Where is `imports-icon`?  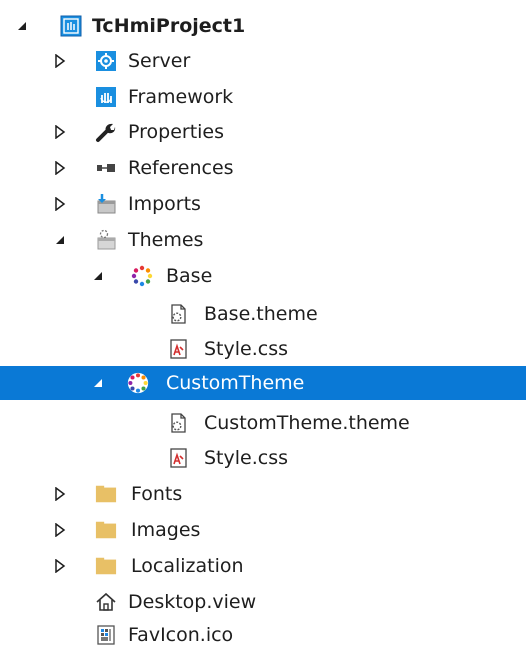
imports-icon is located at coordinates (106, 204).